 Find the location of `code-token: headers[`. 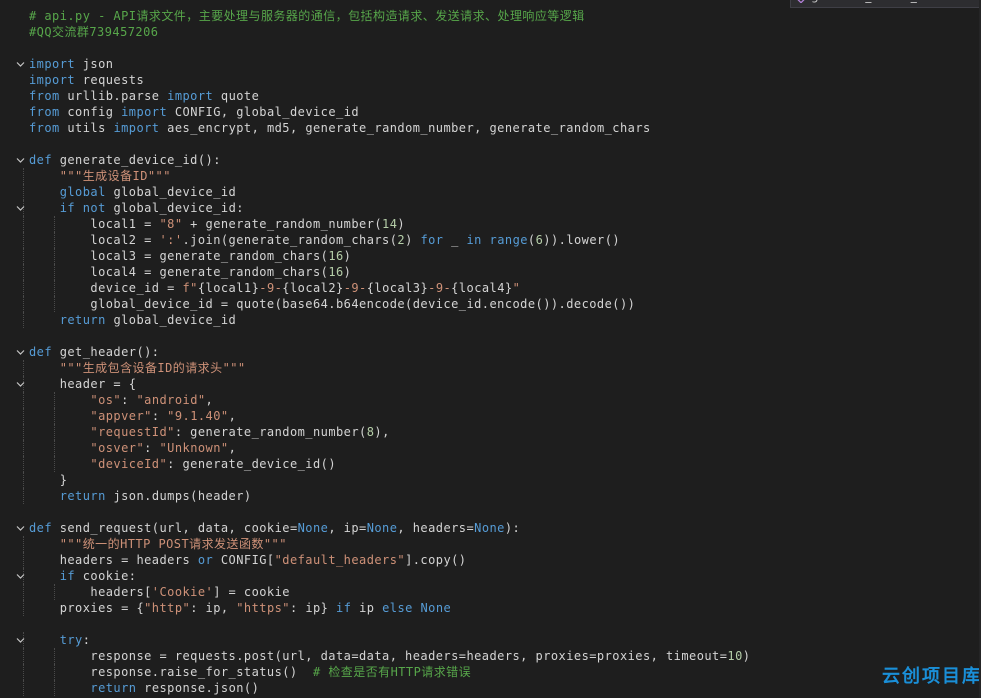

code-token: headers[ is located at coordinates (90, 592).